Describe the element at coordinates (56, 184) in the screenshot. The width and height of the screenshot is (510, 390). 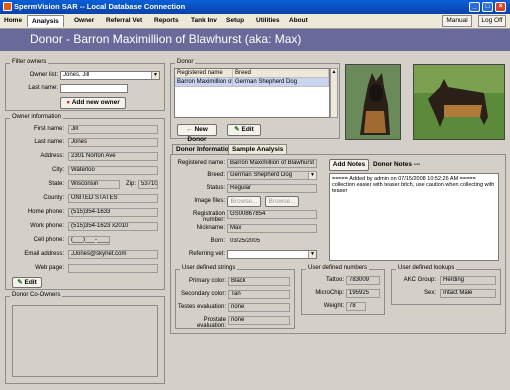
I see `state-label: State:` at that location.